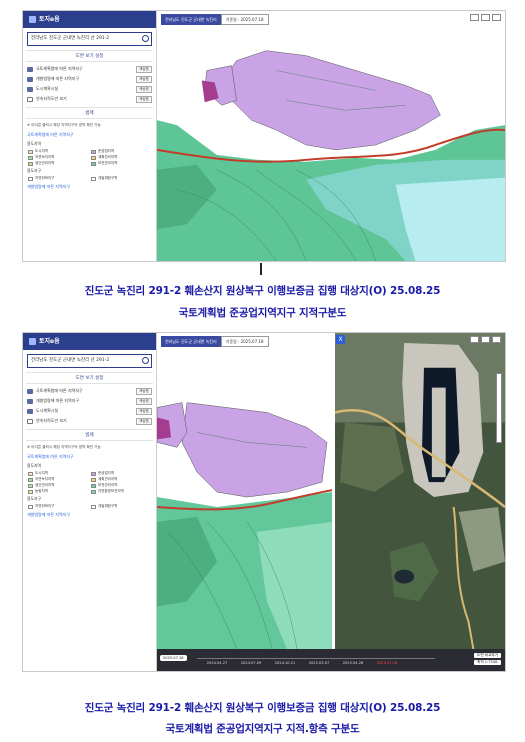 The width and height of the screenshot is (525, 742). Describe the element at coordinates (387, 663) in the screenshot. I see `timeline-tick-active: 2025.07.18` at that location.